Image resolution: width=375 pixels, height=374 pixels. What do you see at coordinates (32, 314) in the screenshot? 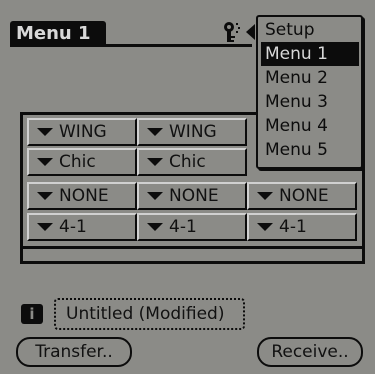
I see `info-icon: i` at bounding box center [32, 314].